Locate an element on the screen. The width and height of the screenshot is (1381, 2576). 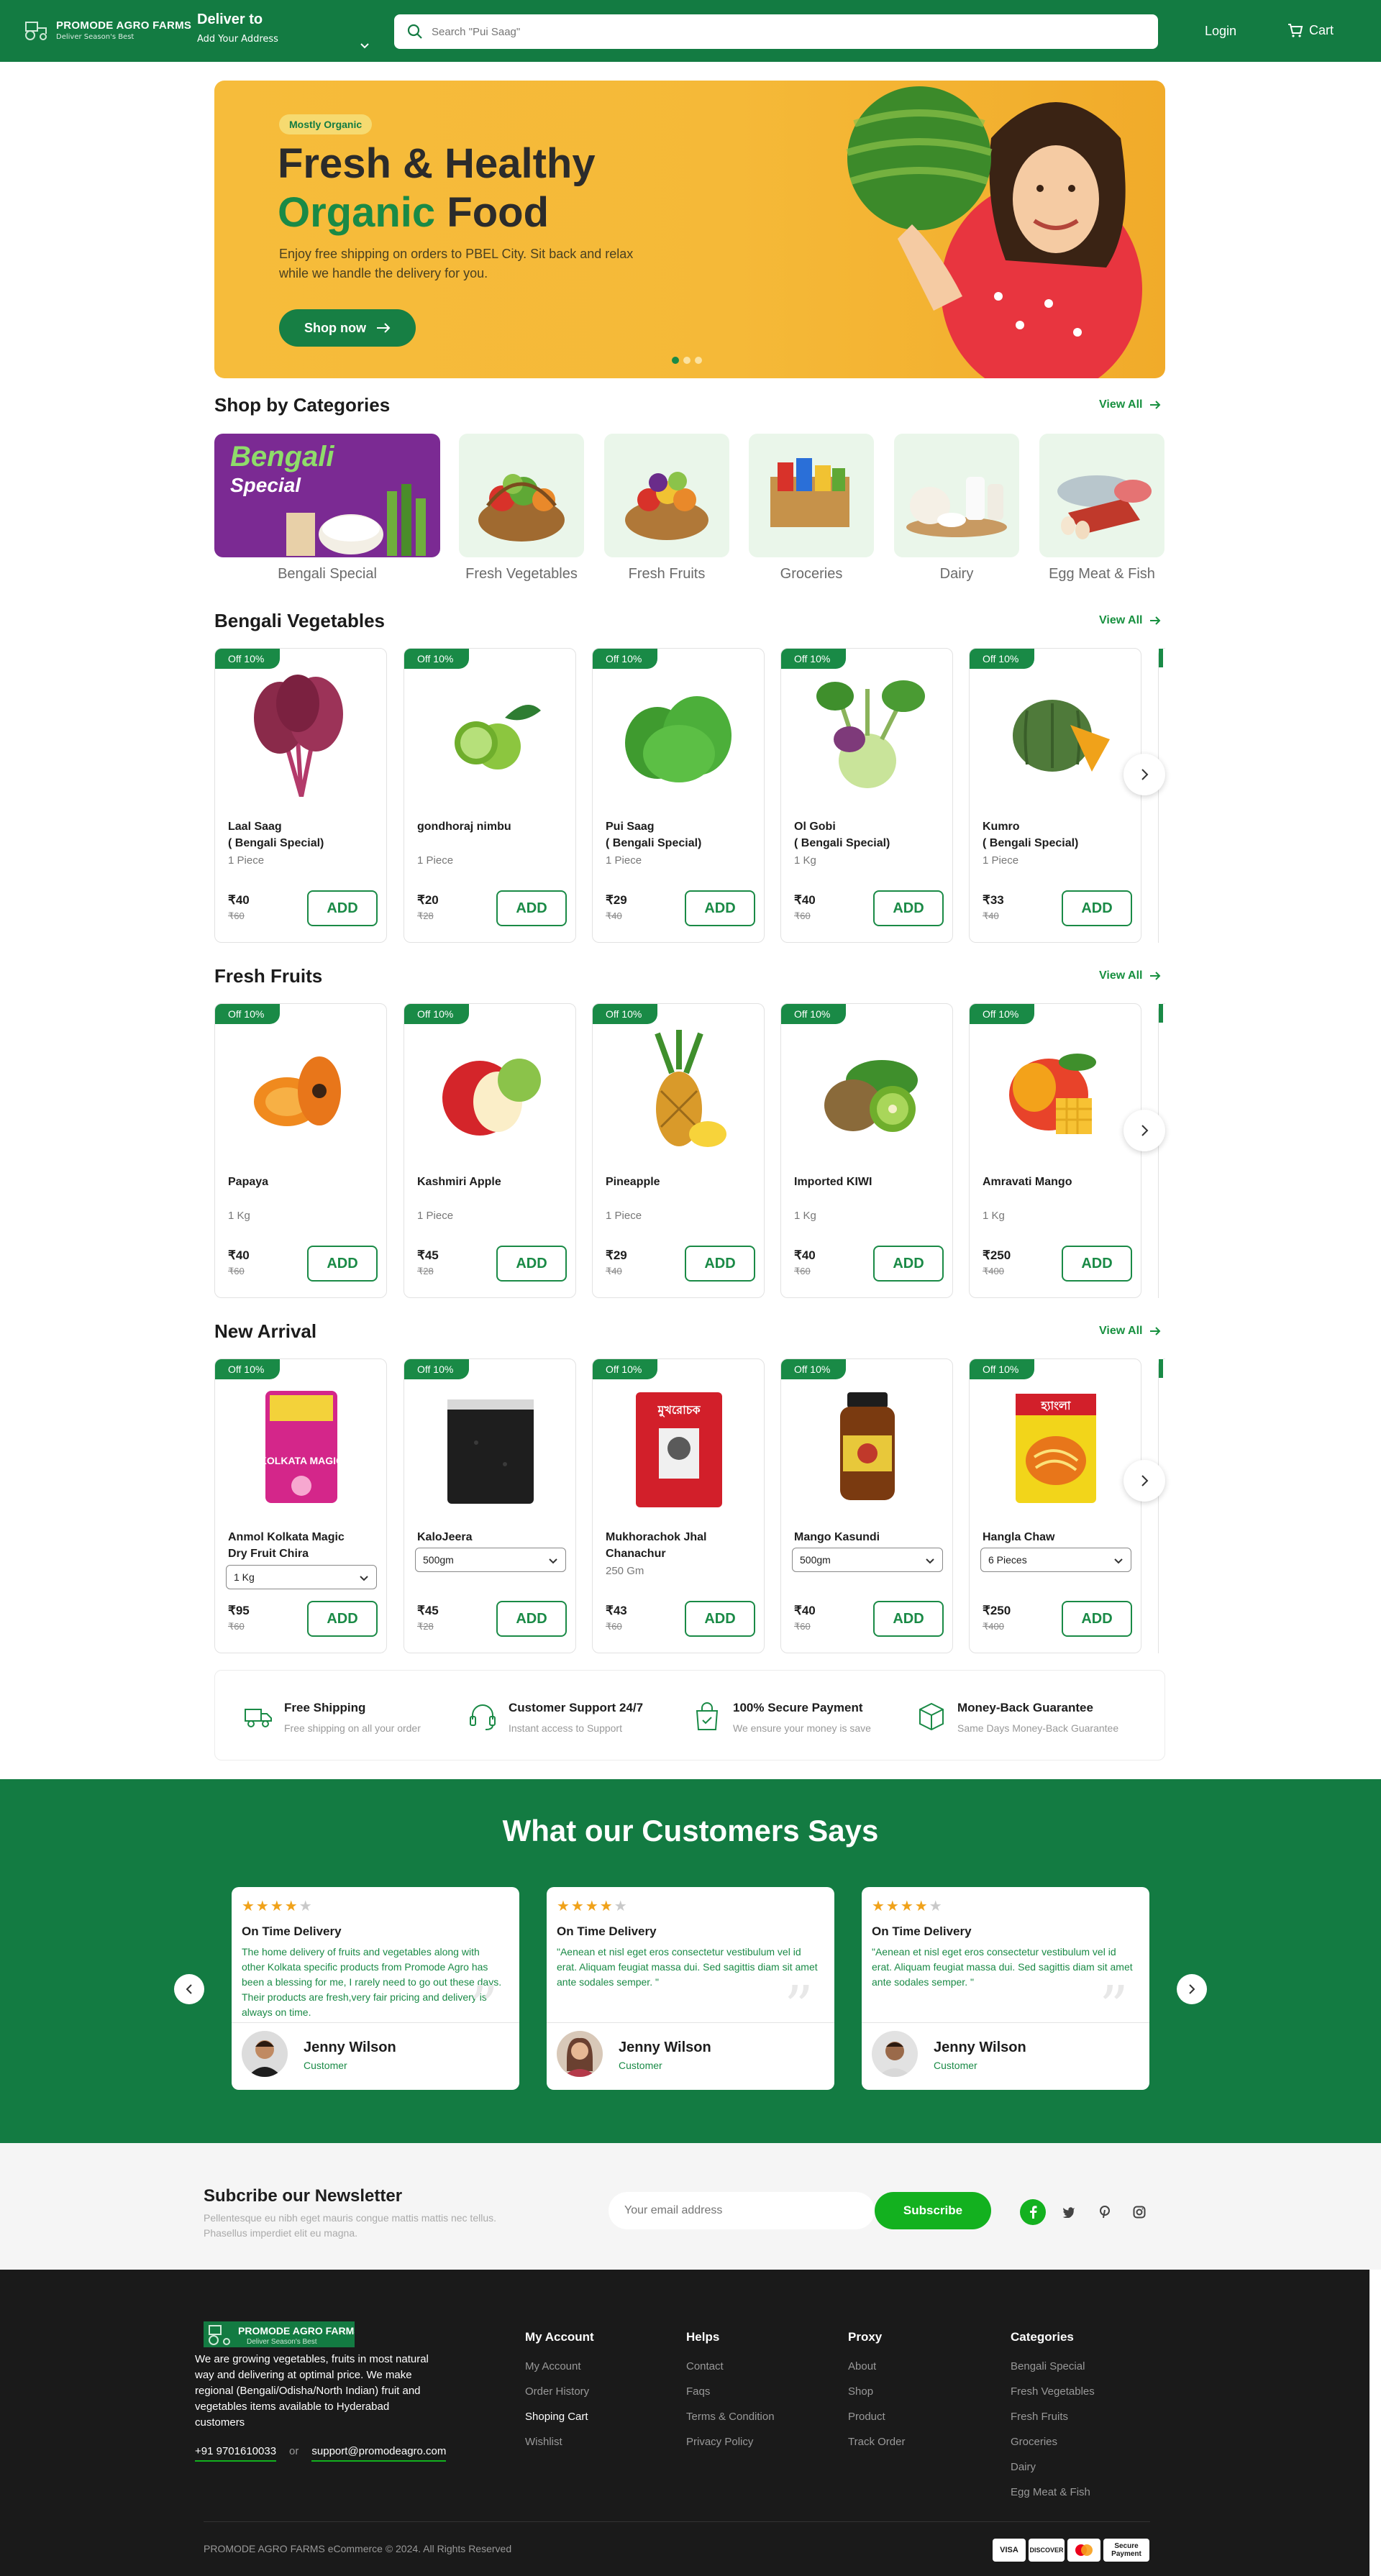
cart-button: Cart is located at coordinates (1310, 30).